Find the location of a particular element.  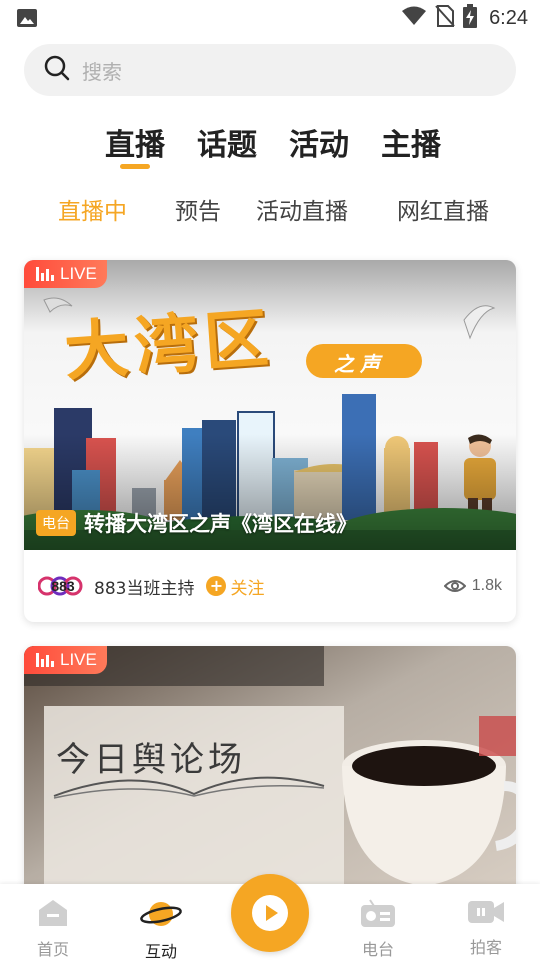

card-caption: 电台 转播大湾区之声《湾区在线》 is located at coordinates (196, 523).